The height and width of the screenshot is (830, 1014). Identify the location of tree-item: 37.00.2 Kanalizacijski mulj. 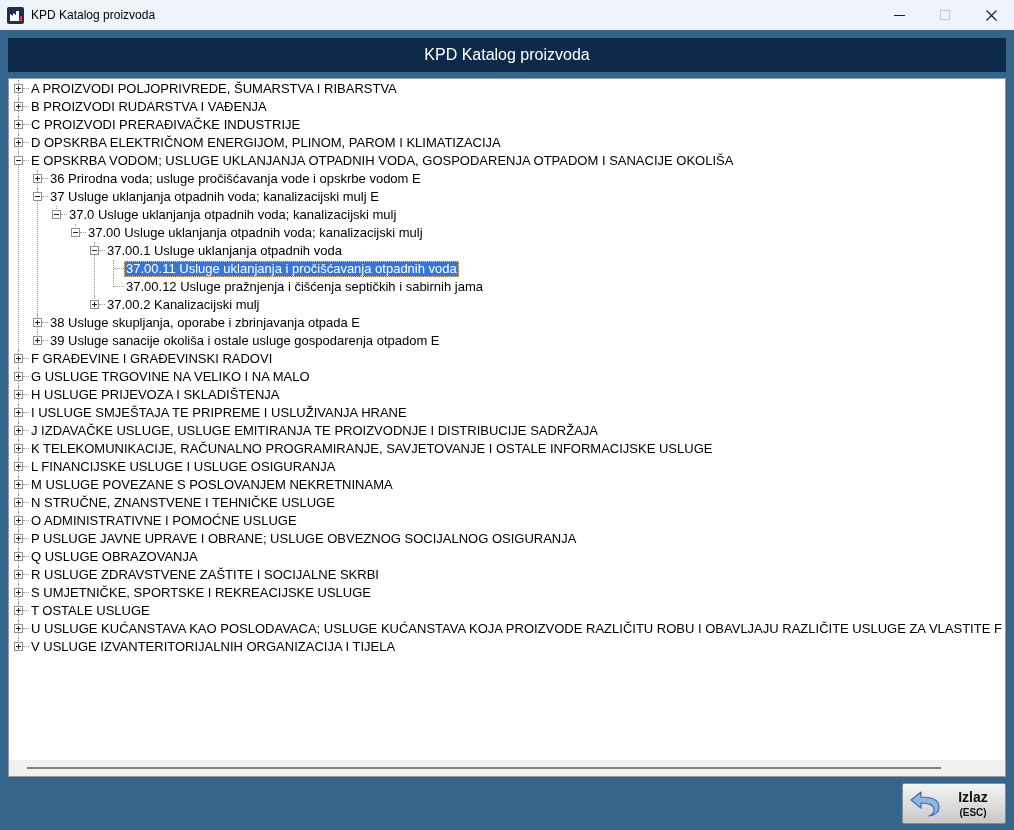
(183, 305).